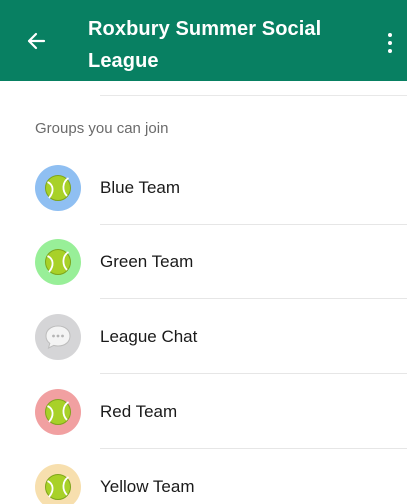  What do you see at coordinates (203, 188) in the screenshot?
I see `group-item-blue-team: Blue Team` at bounding box center [203, 188].